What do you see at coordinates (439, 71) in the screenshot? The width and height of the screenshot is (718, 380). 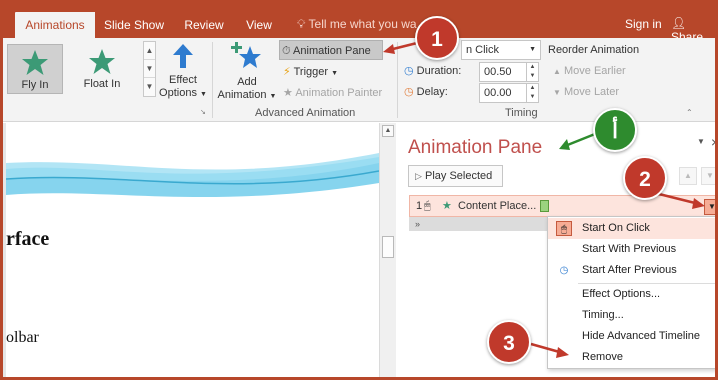 I see `duration-label: Duration:` at bounding box center [439, 71].